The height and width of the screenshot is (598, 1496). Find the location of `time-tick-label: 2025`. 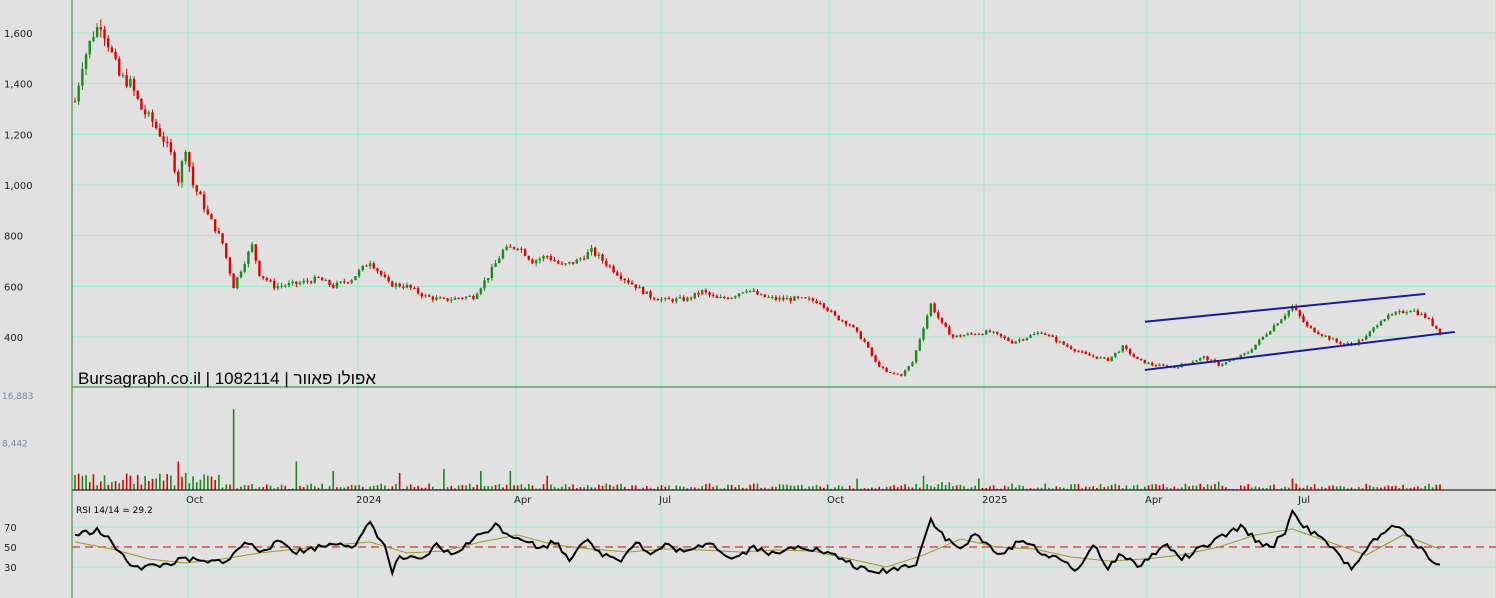

time-tick-label: 2025 is located at coordinates (994, 500).